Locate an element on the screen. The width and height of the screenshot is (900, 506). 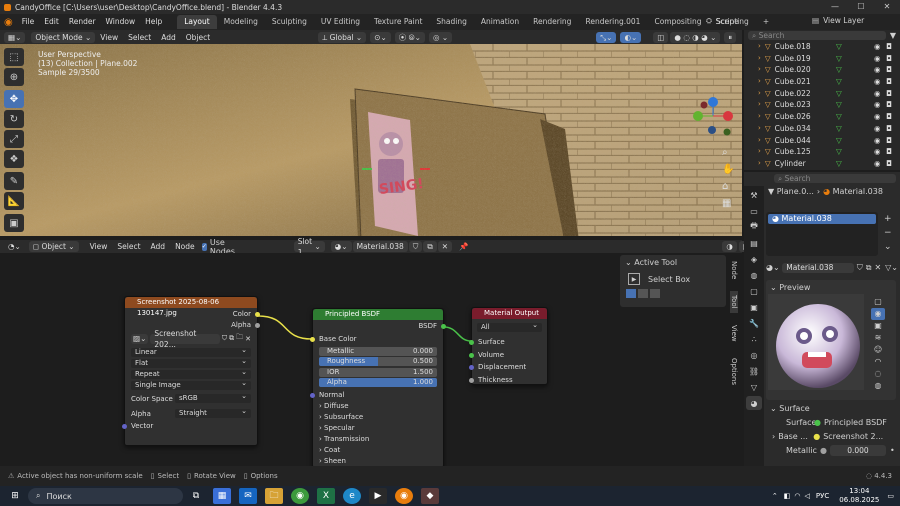
node-menu-select: Select is located at coordinates (128, 246).